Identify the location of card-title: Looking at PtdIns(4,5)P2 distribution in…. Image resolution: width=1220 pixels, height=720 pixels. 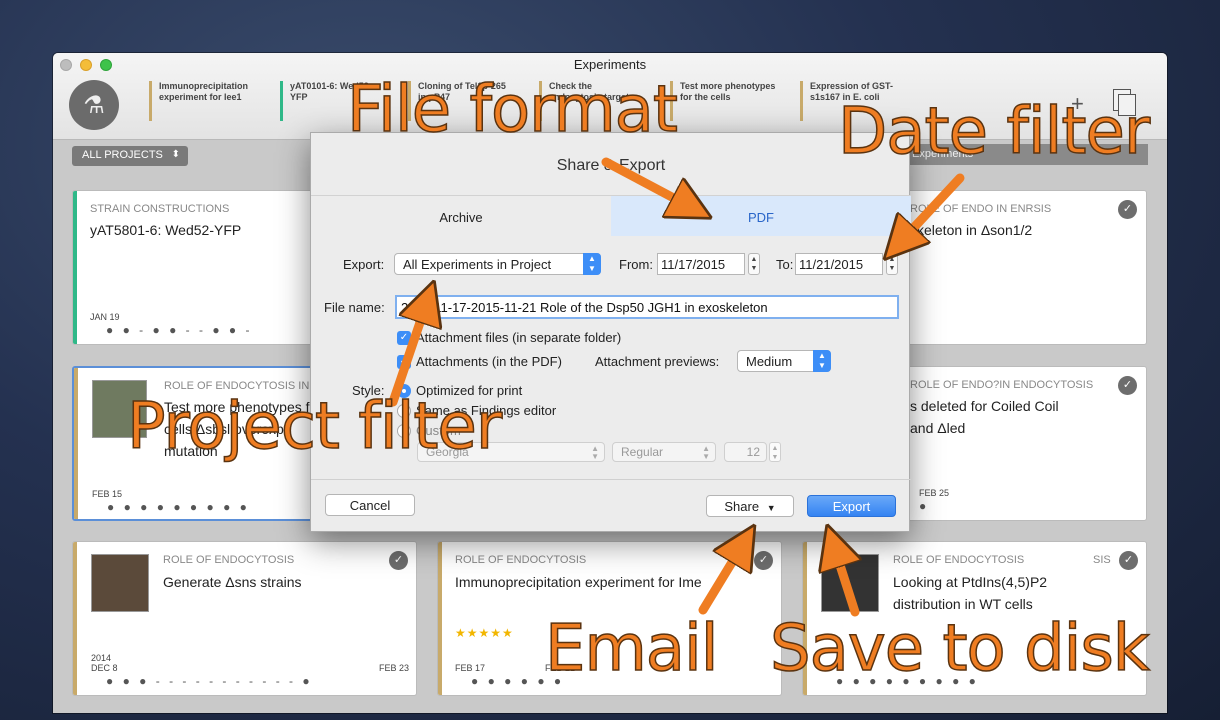
(970, 593).